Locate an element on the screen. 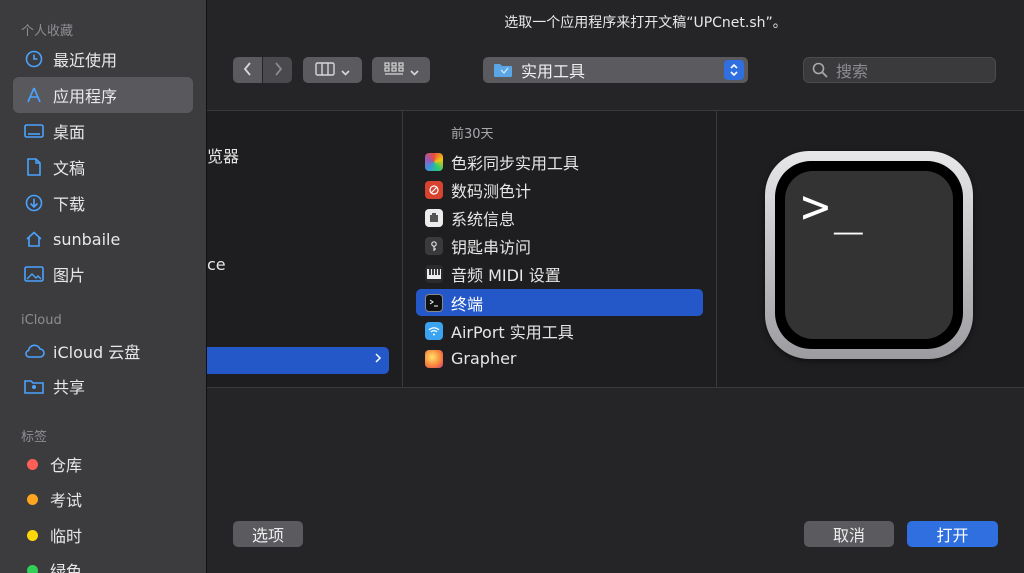  home-icon is located at coordinates (34, 239).